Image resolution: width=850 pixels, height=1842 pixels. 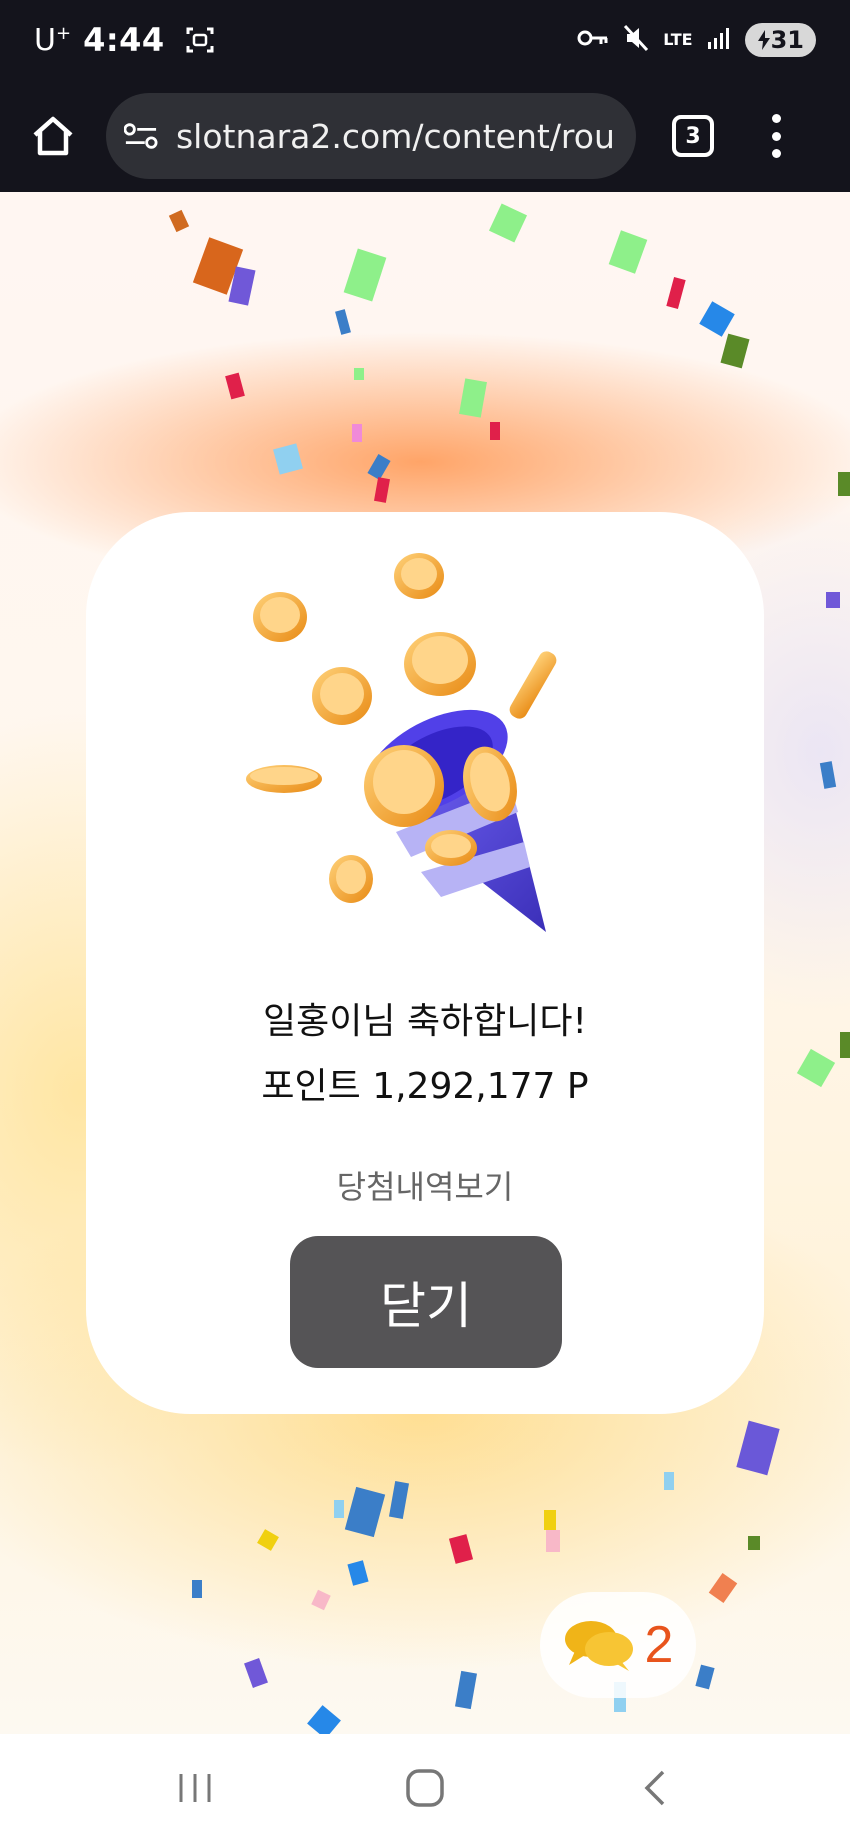 I want to click on home-button, so click(x=53, y=136).